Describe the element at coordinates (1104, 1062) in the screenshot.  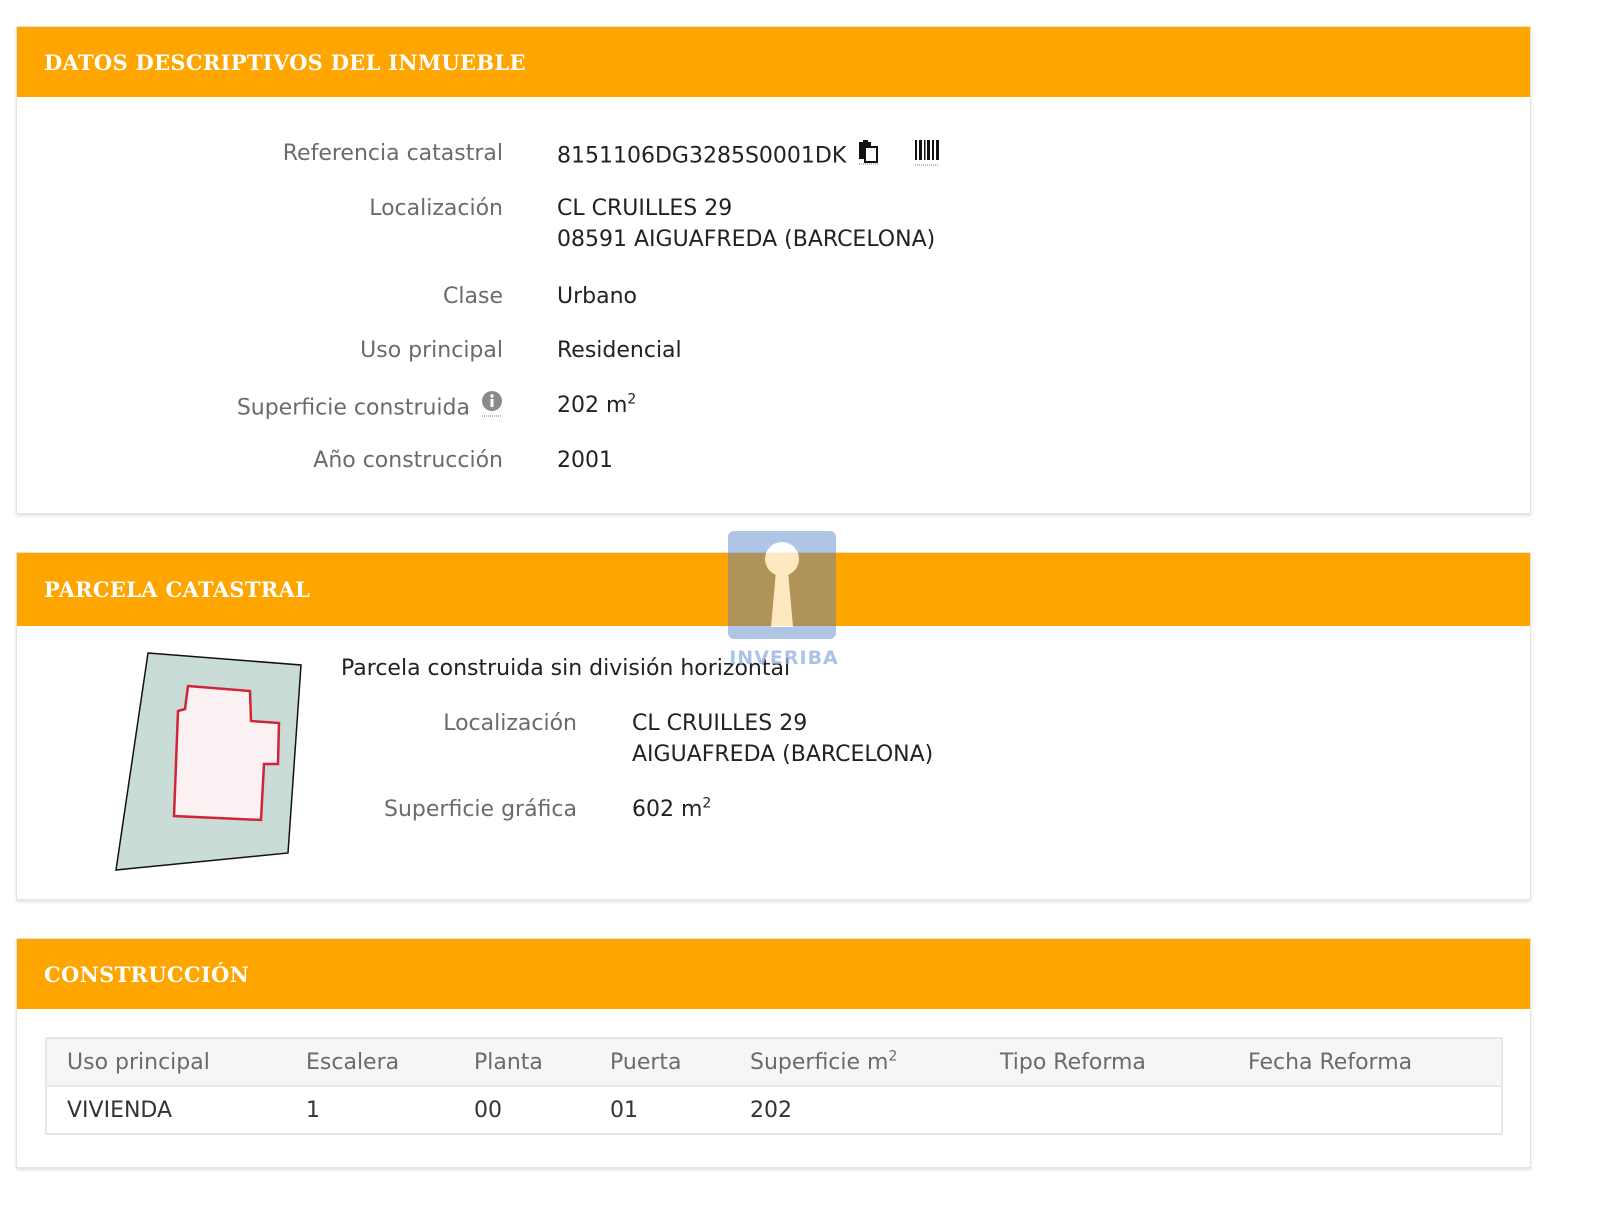
I see `col-tipo-reforma: Tipo Reforma` at that location.